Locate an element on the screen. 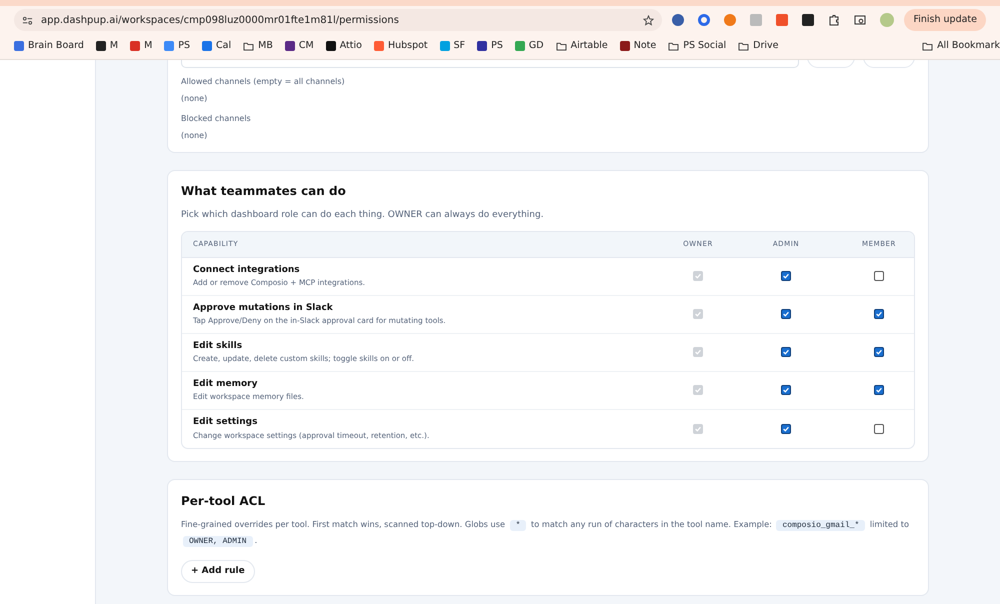  capability-name: Edit memory is located at coordinates (225, 384).